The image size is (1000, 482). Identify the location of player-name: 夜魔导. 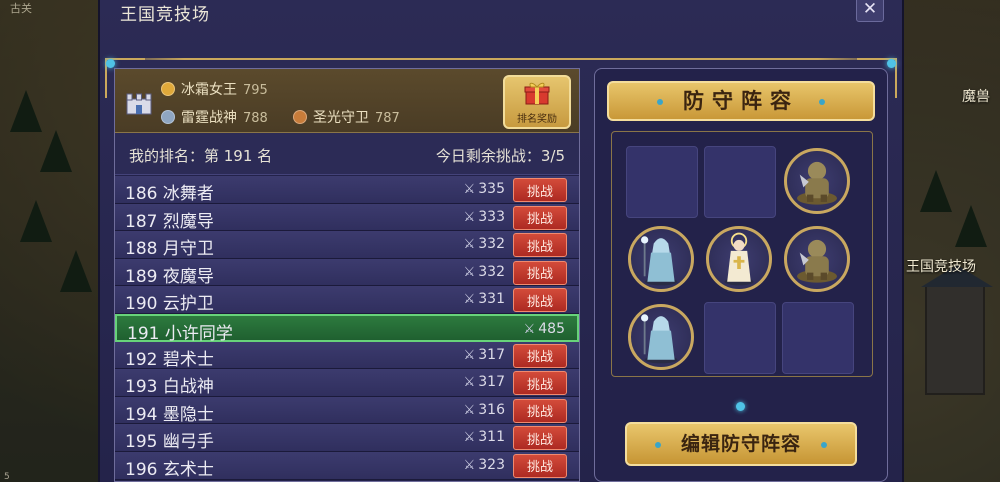
(188, 276).